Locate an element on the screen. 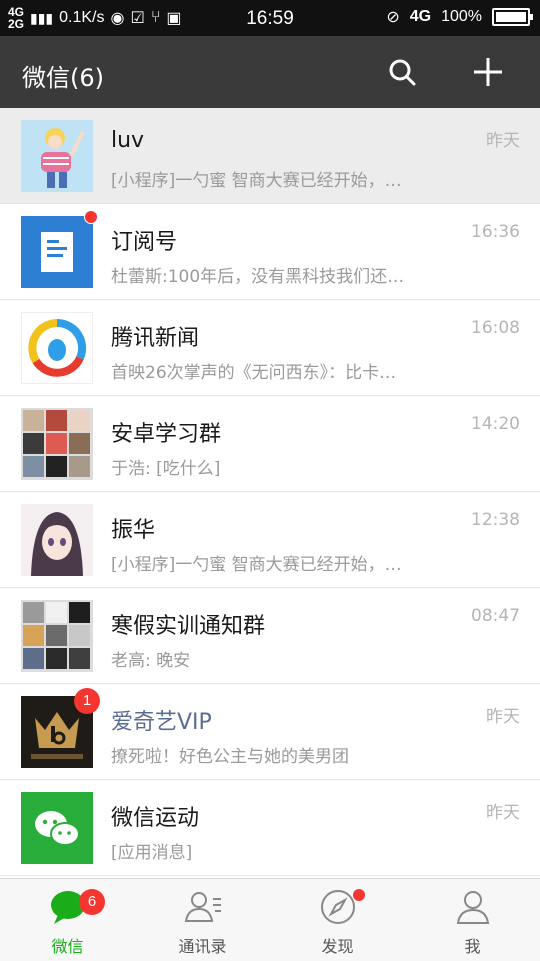 This screenshot has height=961, width=540. tab-label: 微信 is located at coordinates (67, 946).